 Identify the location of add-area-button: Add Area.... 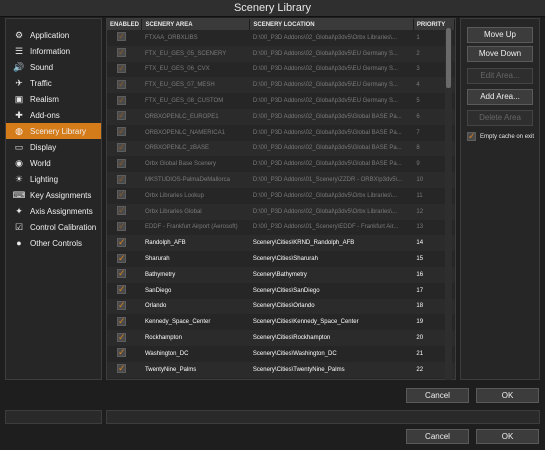
(500, 97).